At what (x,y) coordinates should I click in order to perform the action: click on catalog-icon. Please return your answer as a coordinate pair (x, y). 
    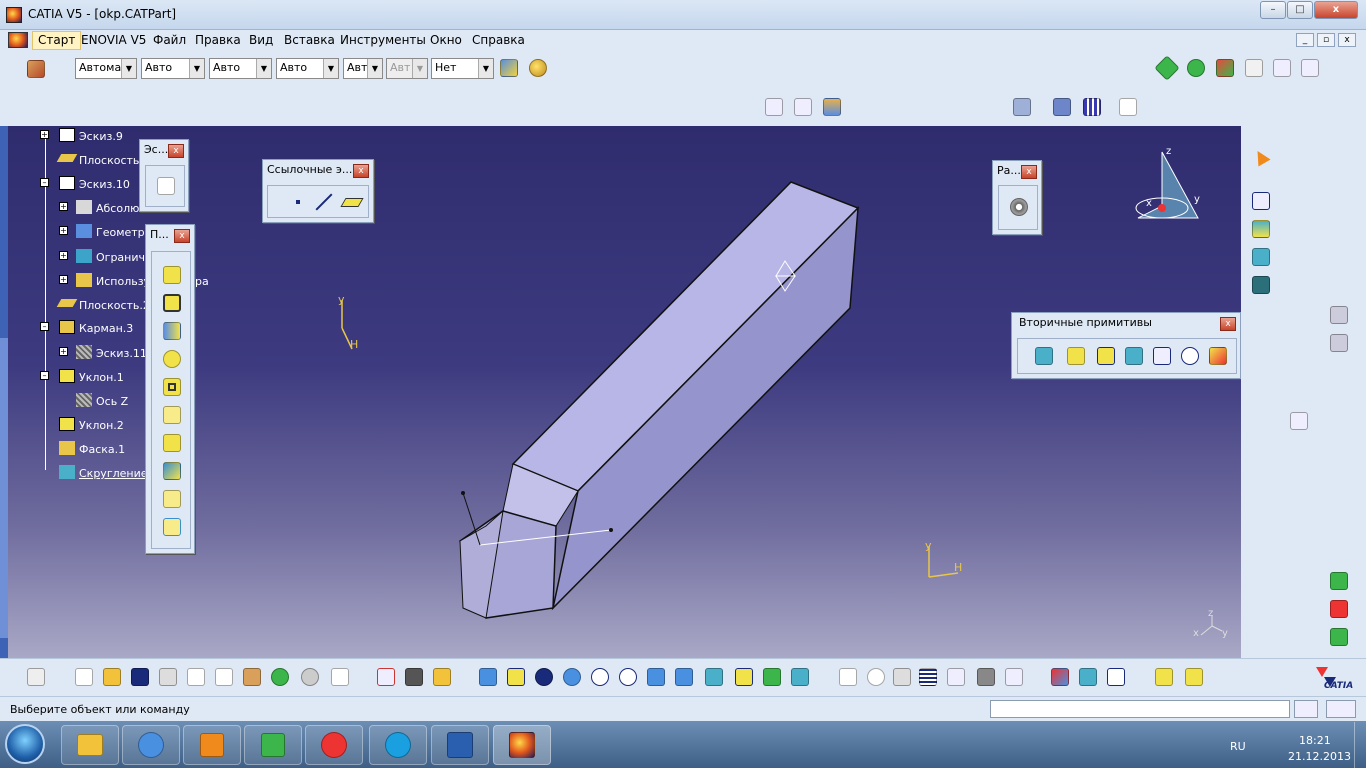
    Looking at the image, I should click on (1339, 609).